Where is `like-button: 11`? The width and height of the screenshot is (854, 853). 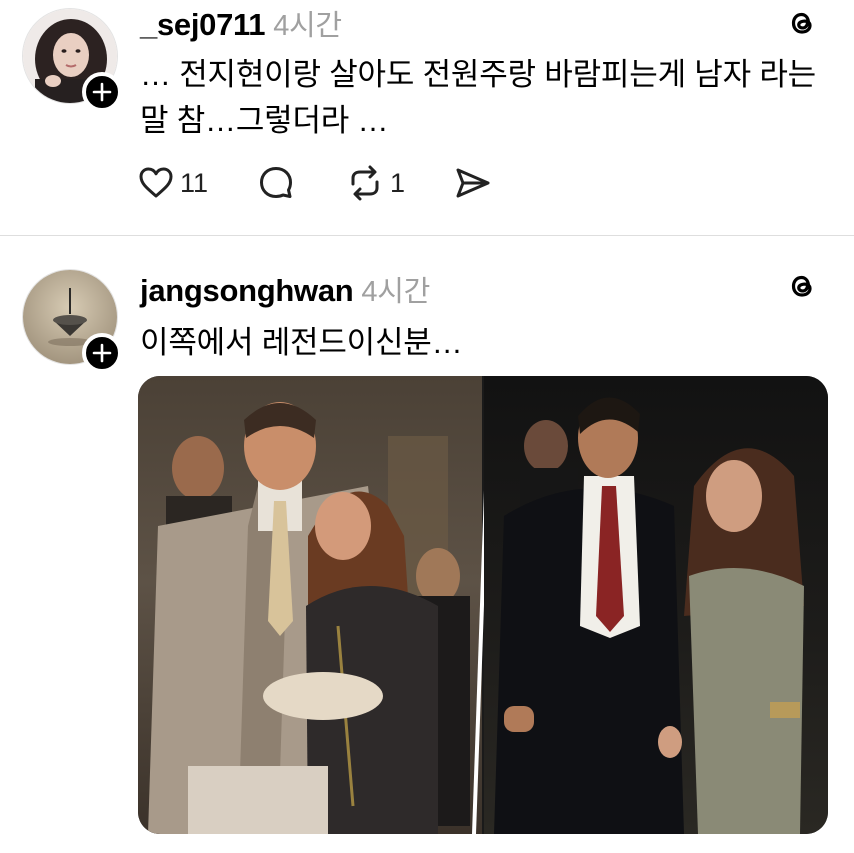
like-button: 11 is located at coordinates (172, 183).